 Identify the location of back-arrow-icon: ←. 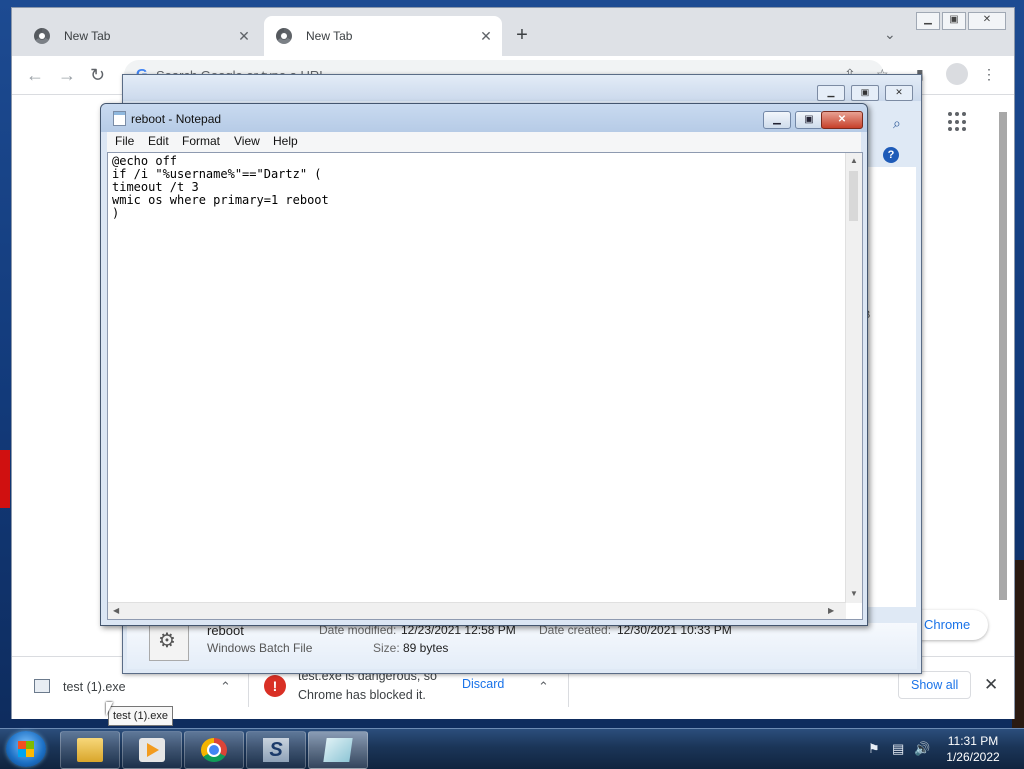
(35, 75).